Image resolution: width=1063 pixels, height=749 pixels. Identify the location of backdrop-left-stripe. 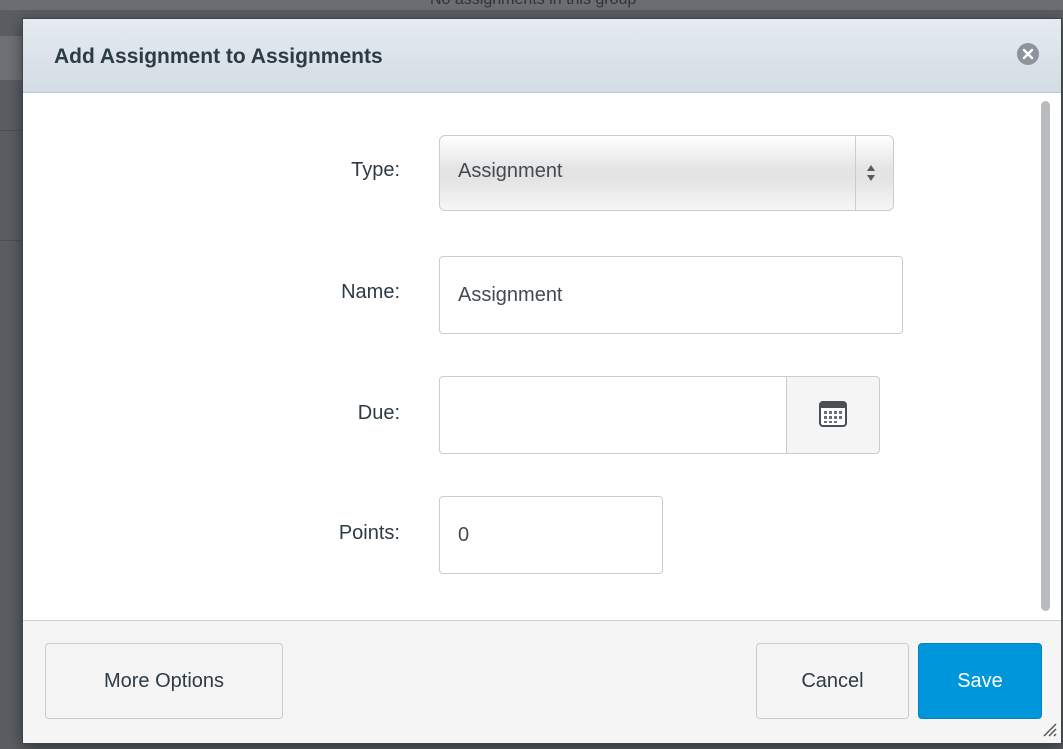
(11, 58).